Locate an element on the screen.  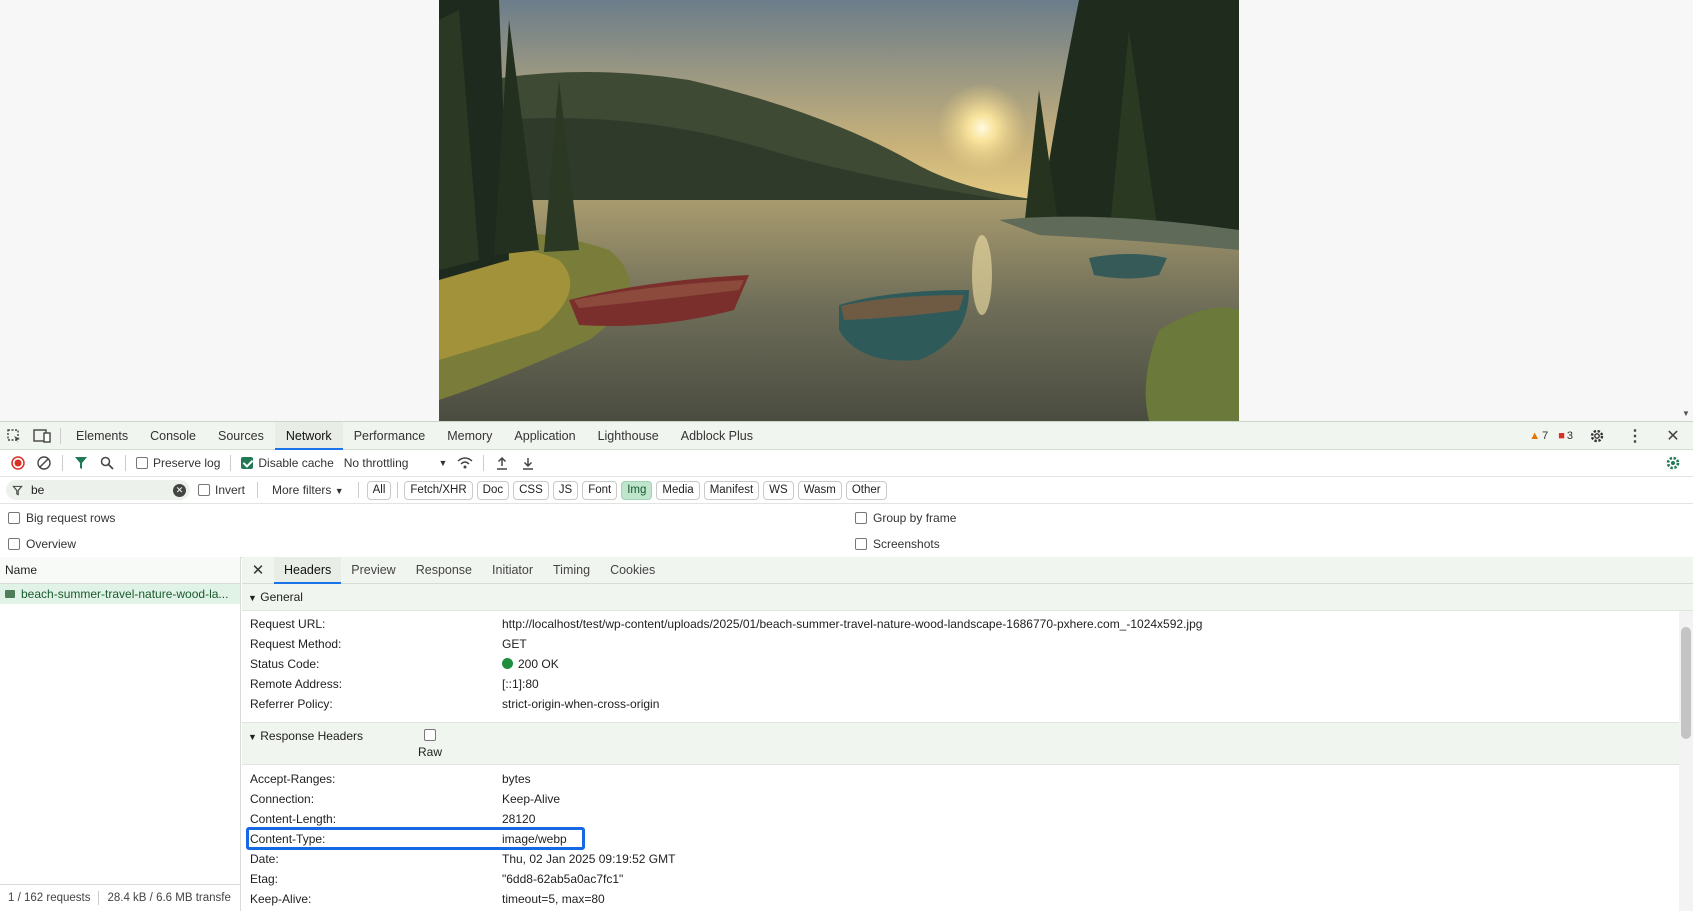
scrollbar-thumb is located at coordinates (1686, 683).